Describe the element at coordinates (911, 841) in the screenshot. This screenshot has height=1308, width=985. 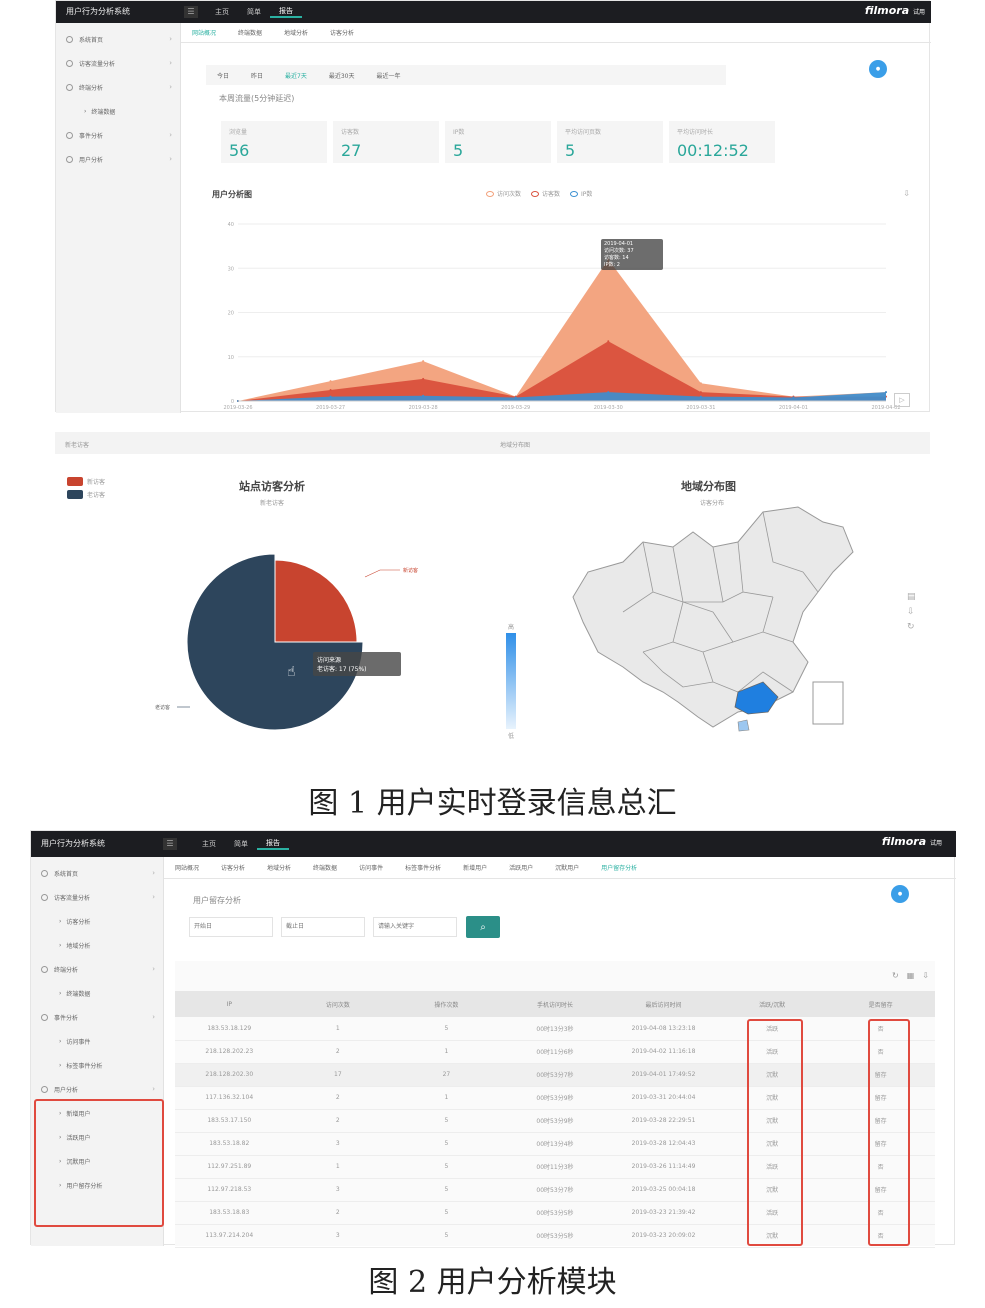
I see `watermark-logo: filmora 试用` at that location.